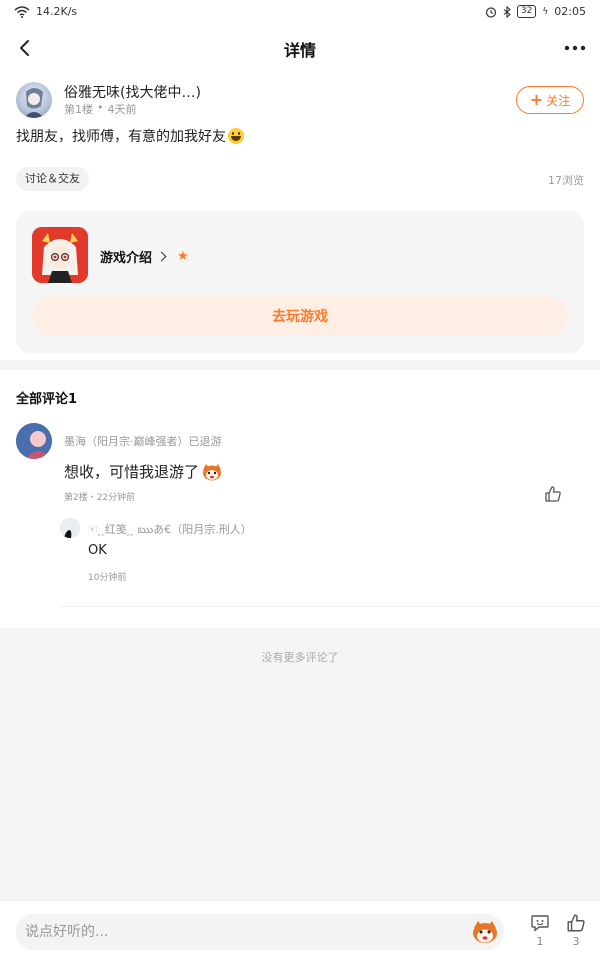 The width and height of the screenshot is (600, 960). Describe the element at coordinates (122, 109) in the screenshot. I see `post-time: 4天前` at that location.